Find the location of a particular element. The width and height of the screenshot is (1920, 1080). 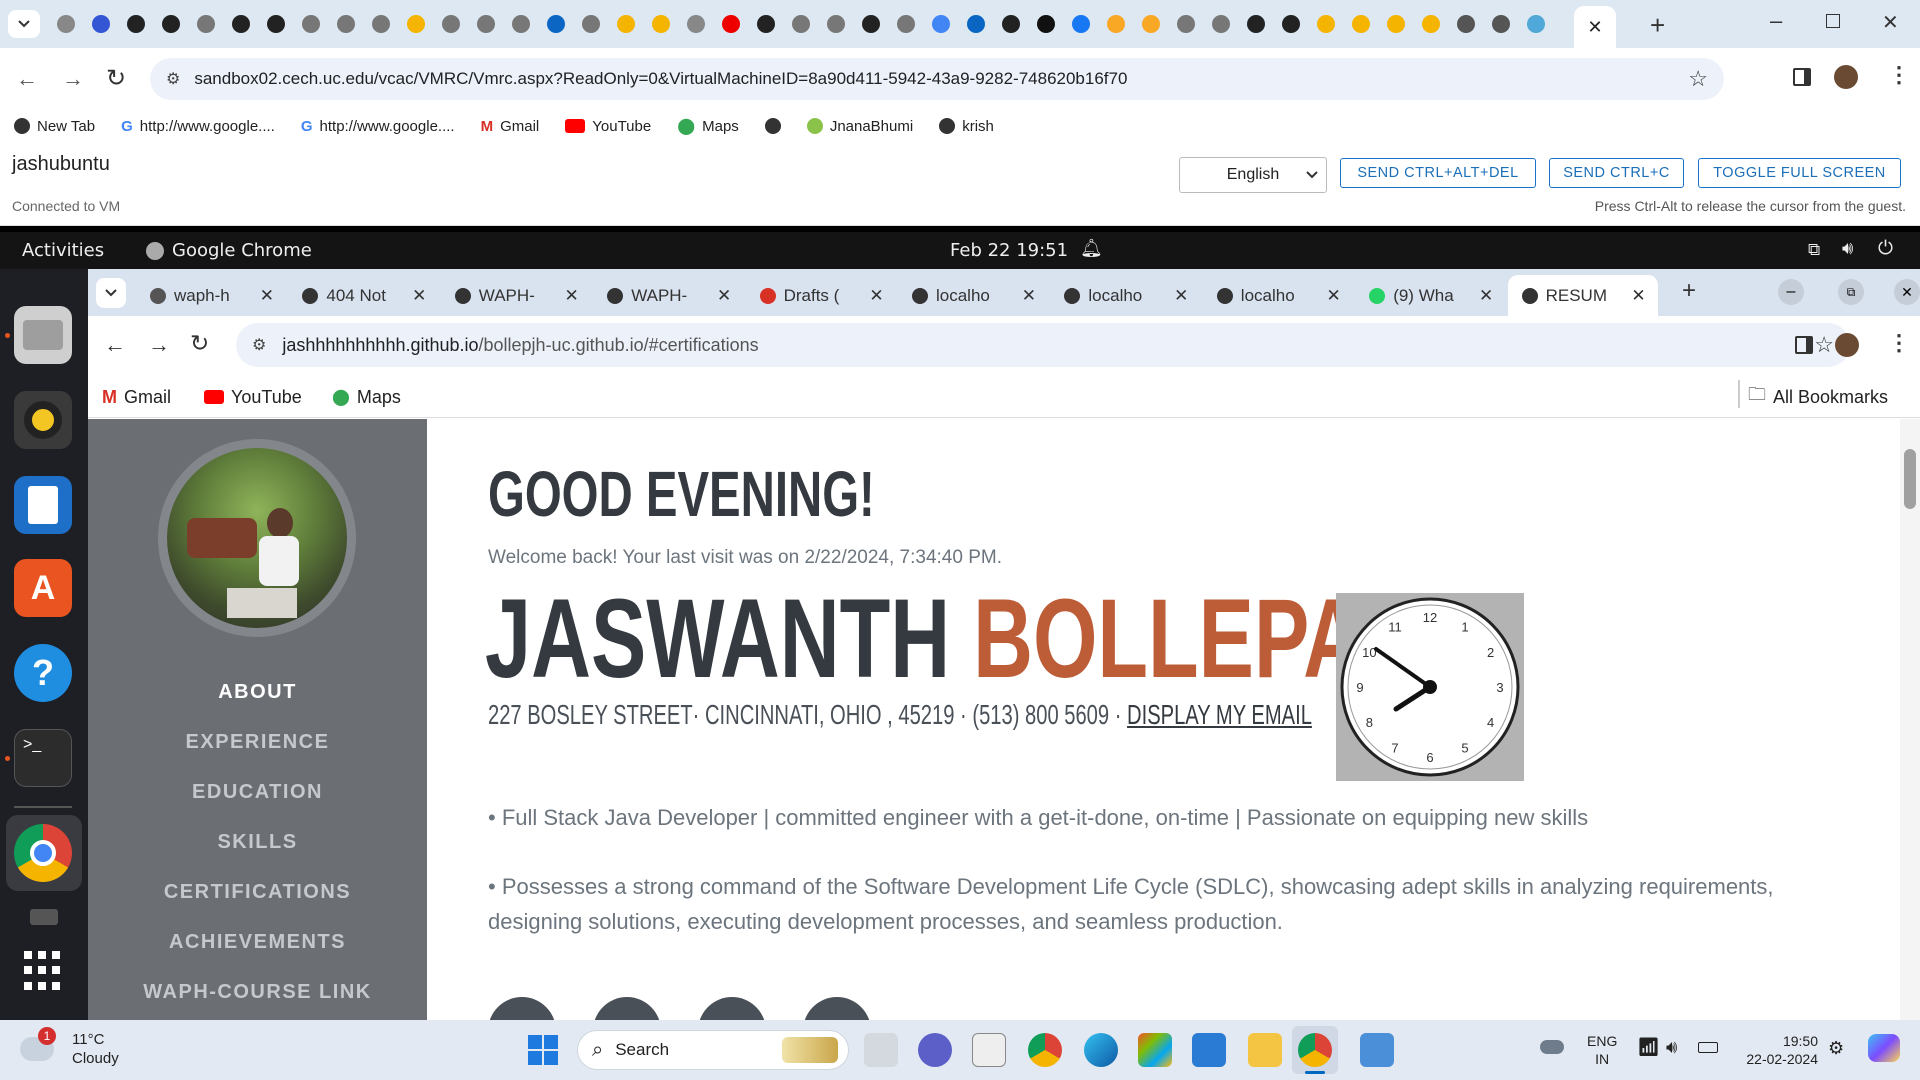

bookmark-maps: ⬤ Maps is located at coordinates (708, 126).